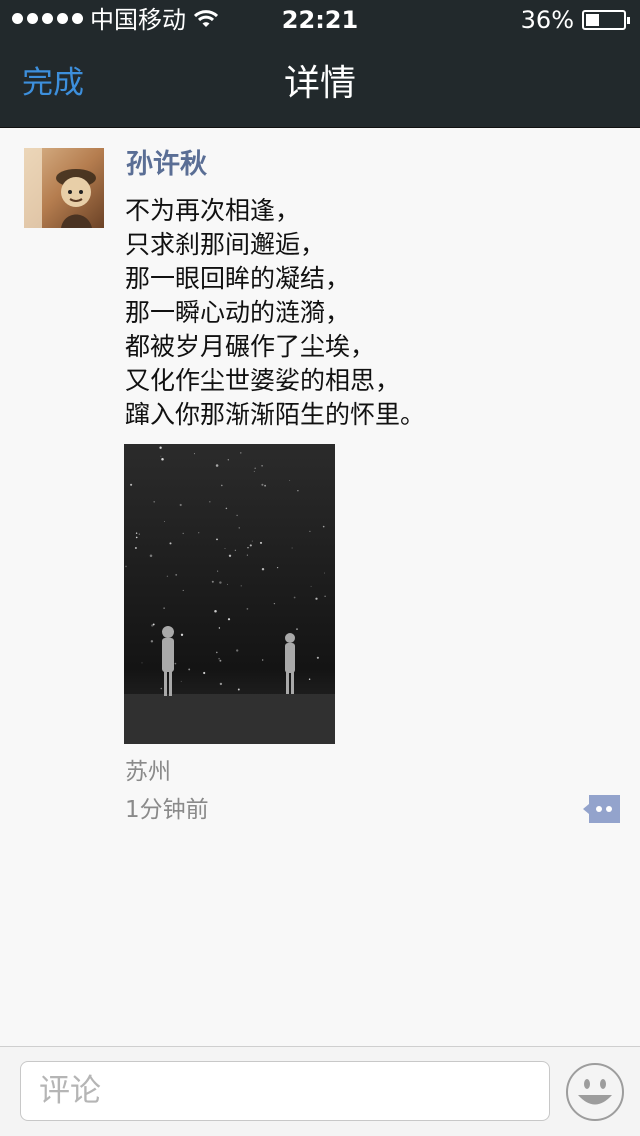  Describe the element at coordinates (602, 809) in the screenshot. I see `comment-bubble-icon` at that location.